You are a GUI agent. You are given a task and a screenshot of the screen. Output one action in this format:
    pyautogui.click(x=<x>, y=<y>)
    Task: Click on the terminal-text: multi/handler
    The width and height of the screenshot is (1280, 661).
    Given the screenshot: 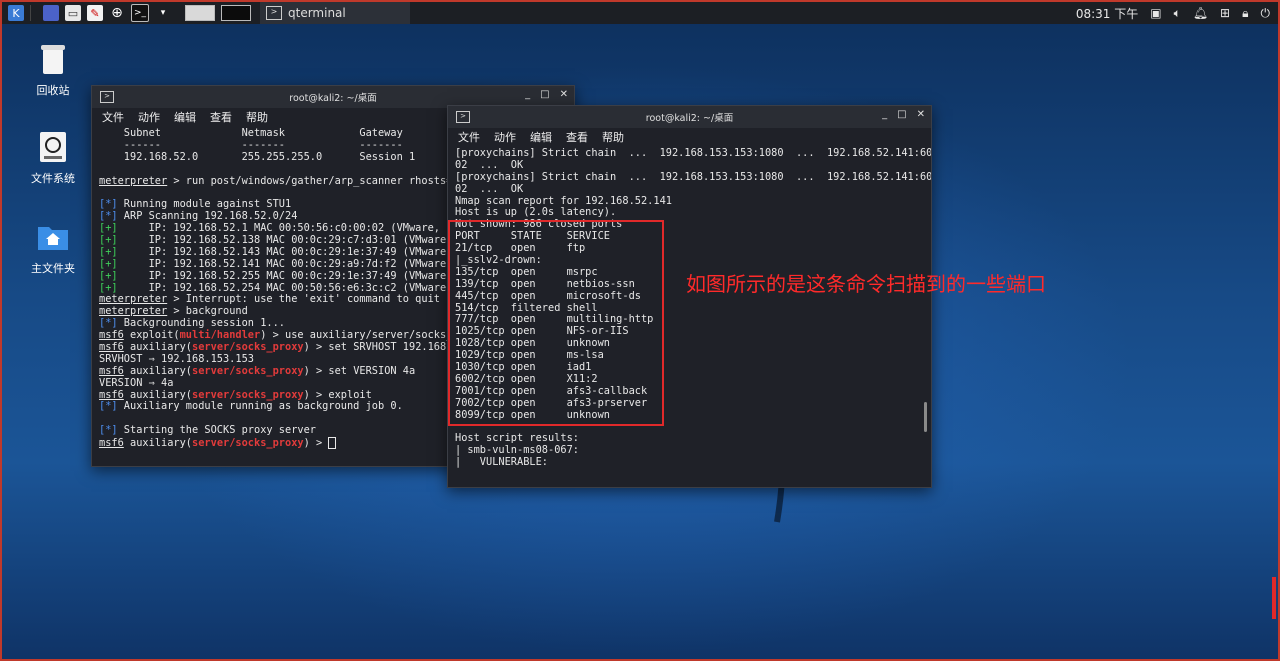 What is the action you would take?
    pyautogui.click(x=220, y=335)
    